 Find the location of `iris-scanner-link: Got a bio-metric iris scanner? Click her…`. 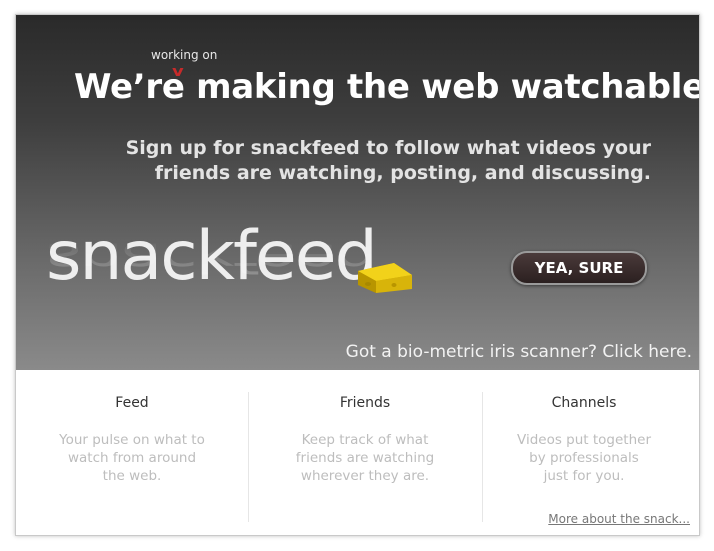

iris-scanner-link: Got a bio-metric iris scanner? Click her… is located at coordinates (519, 352).